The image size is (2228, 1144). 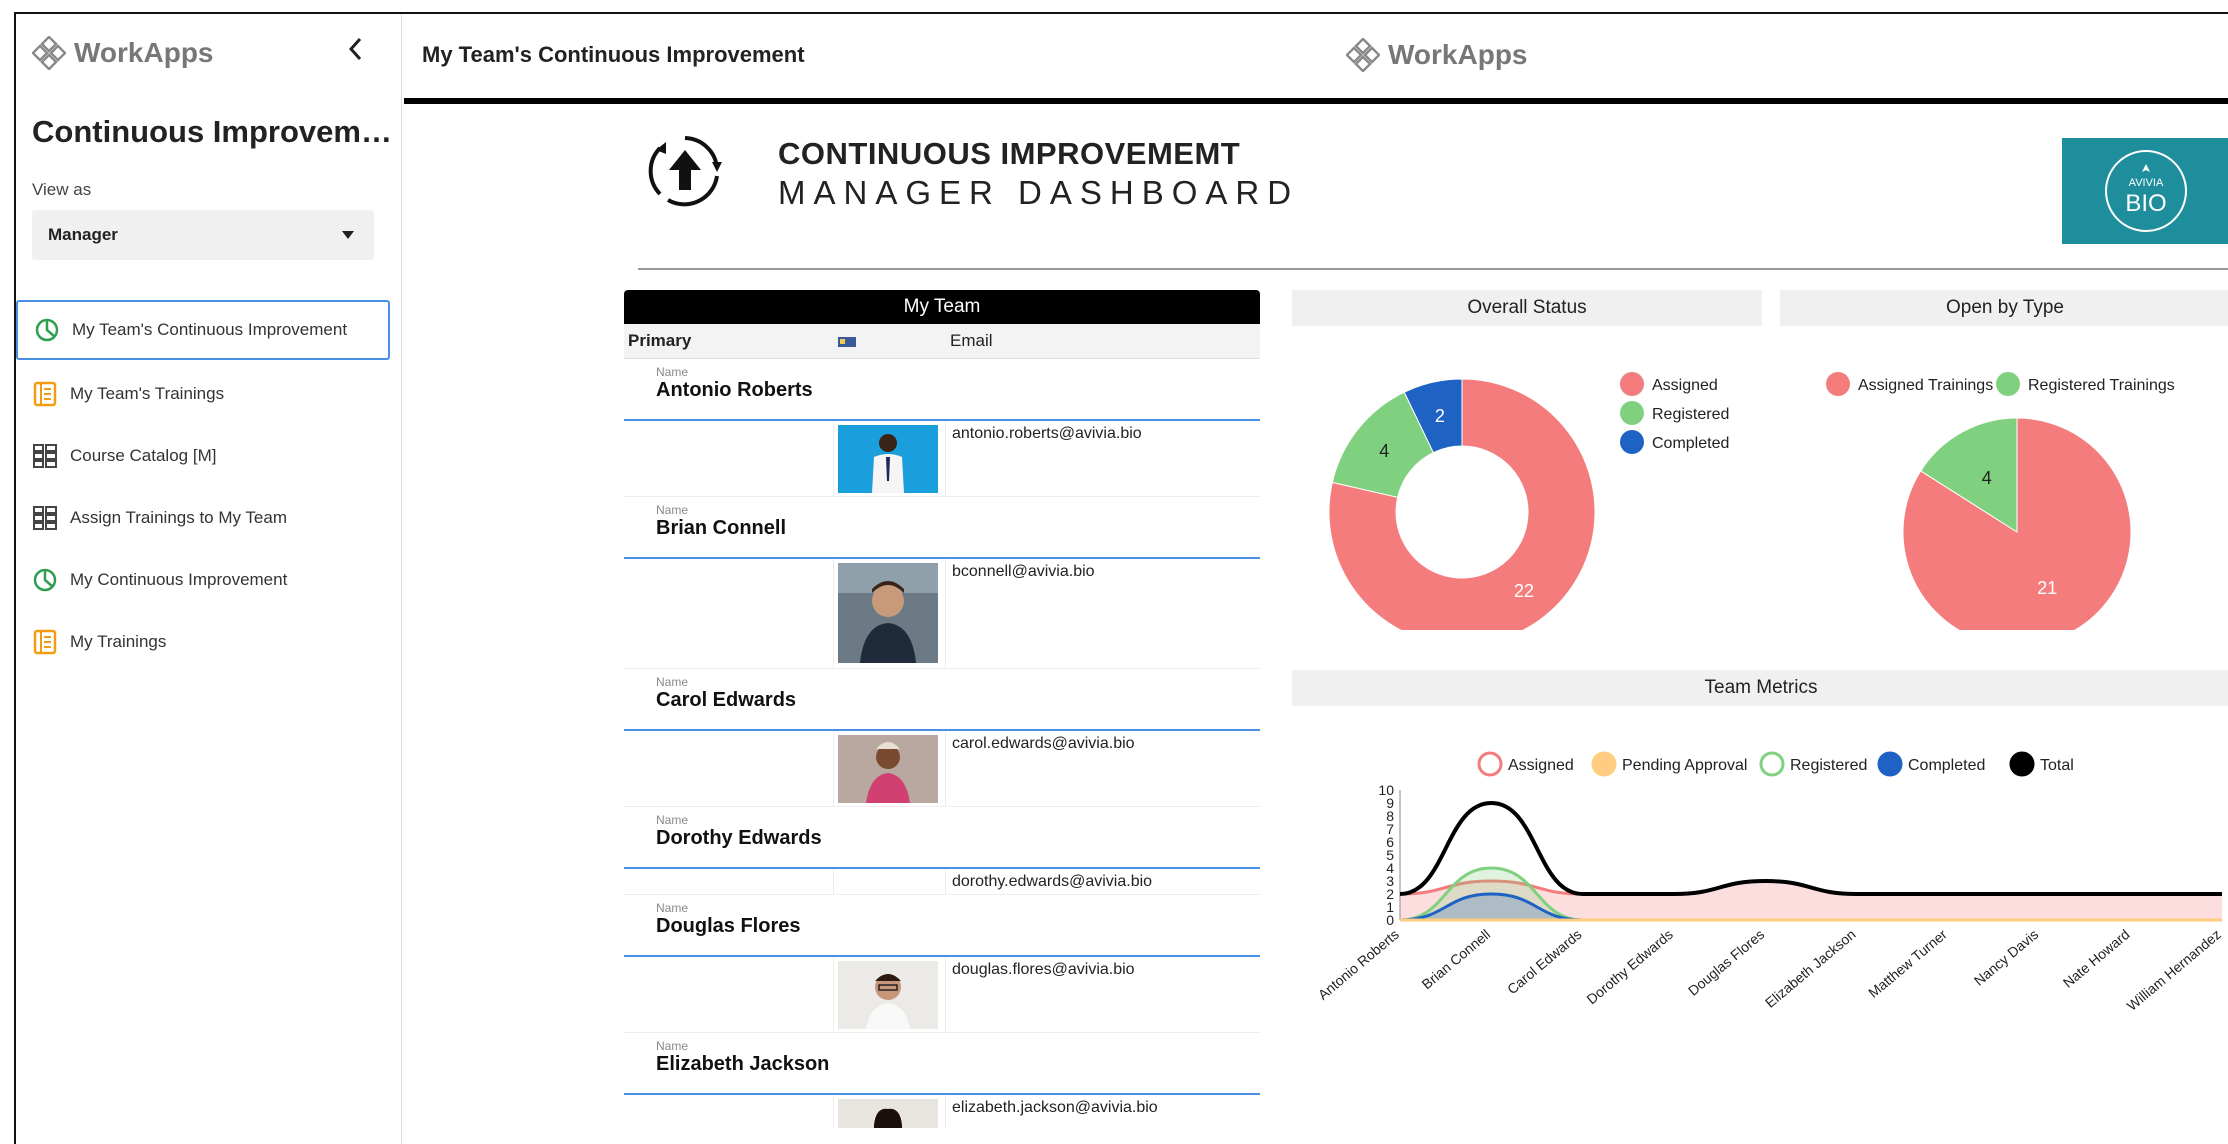 I want to click on sidebar-item-my-continuous-improvement: My Continuous Improvement, so click(x=203, y=580).